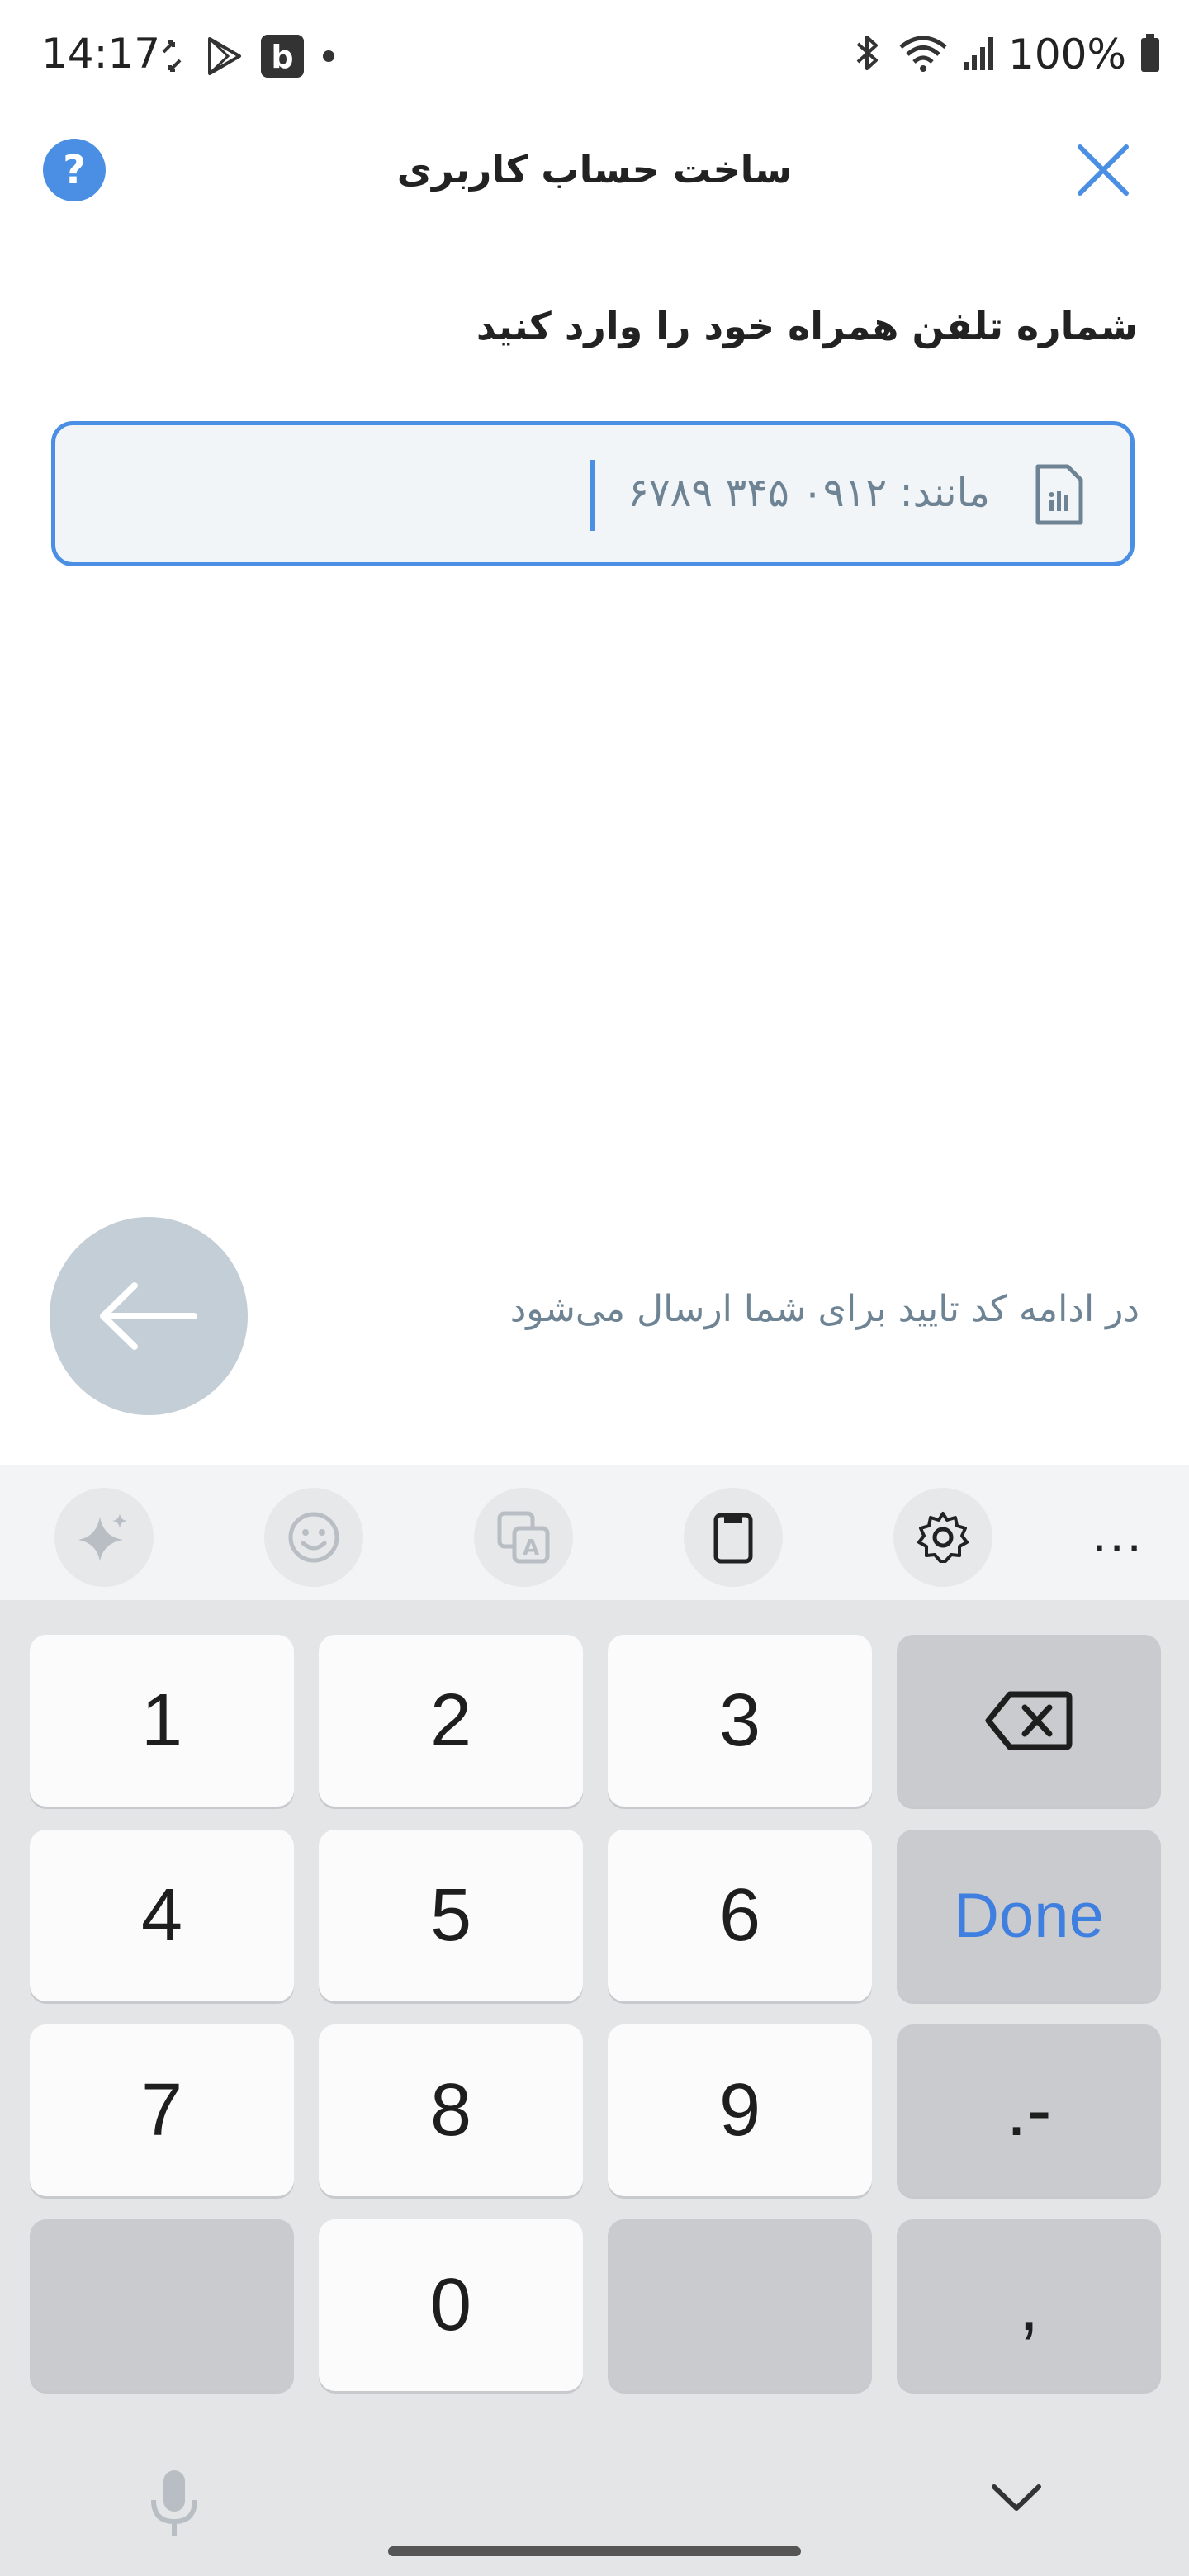  I want to click on comma-key: ,, so click(1029, 2305).